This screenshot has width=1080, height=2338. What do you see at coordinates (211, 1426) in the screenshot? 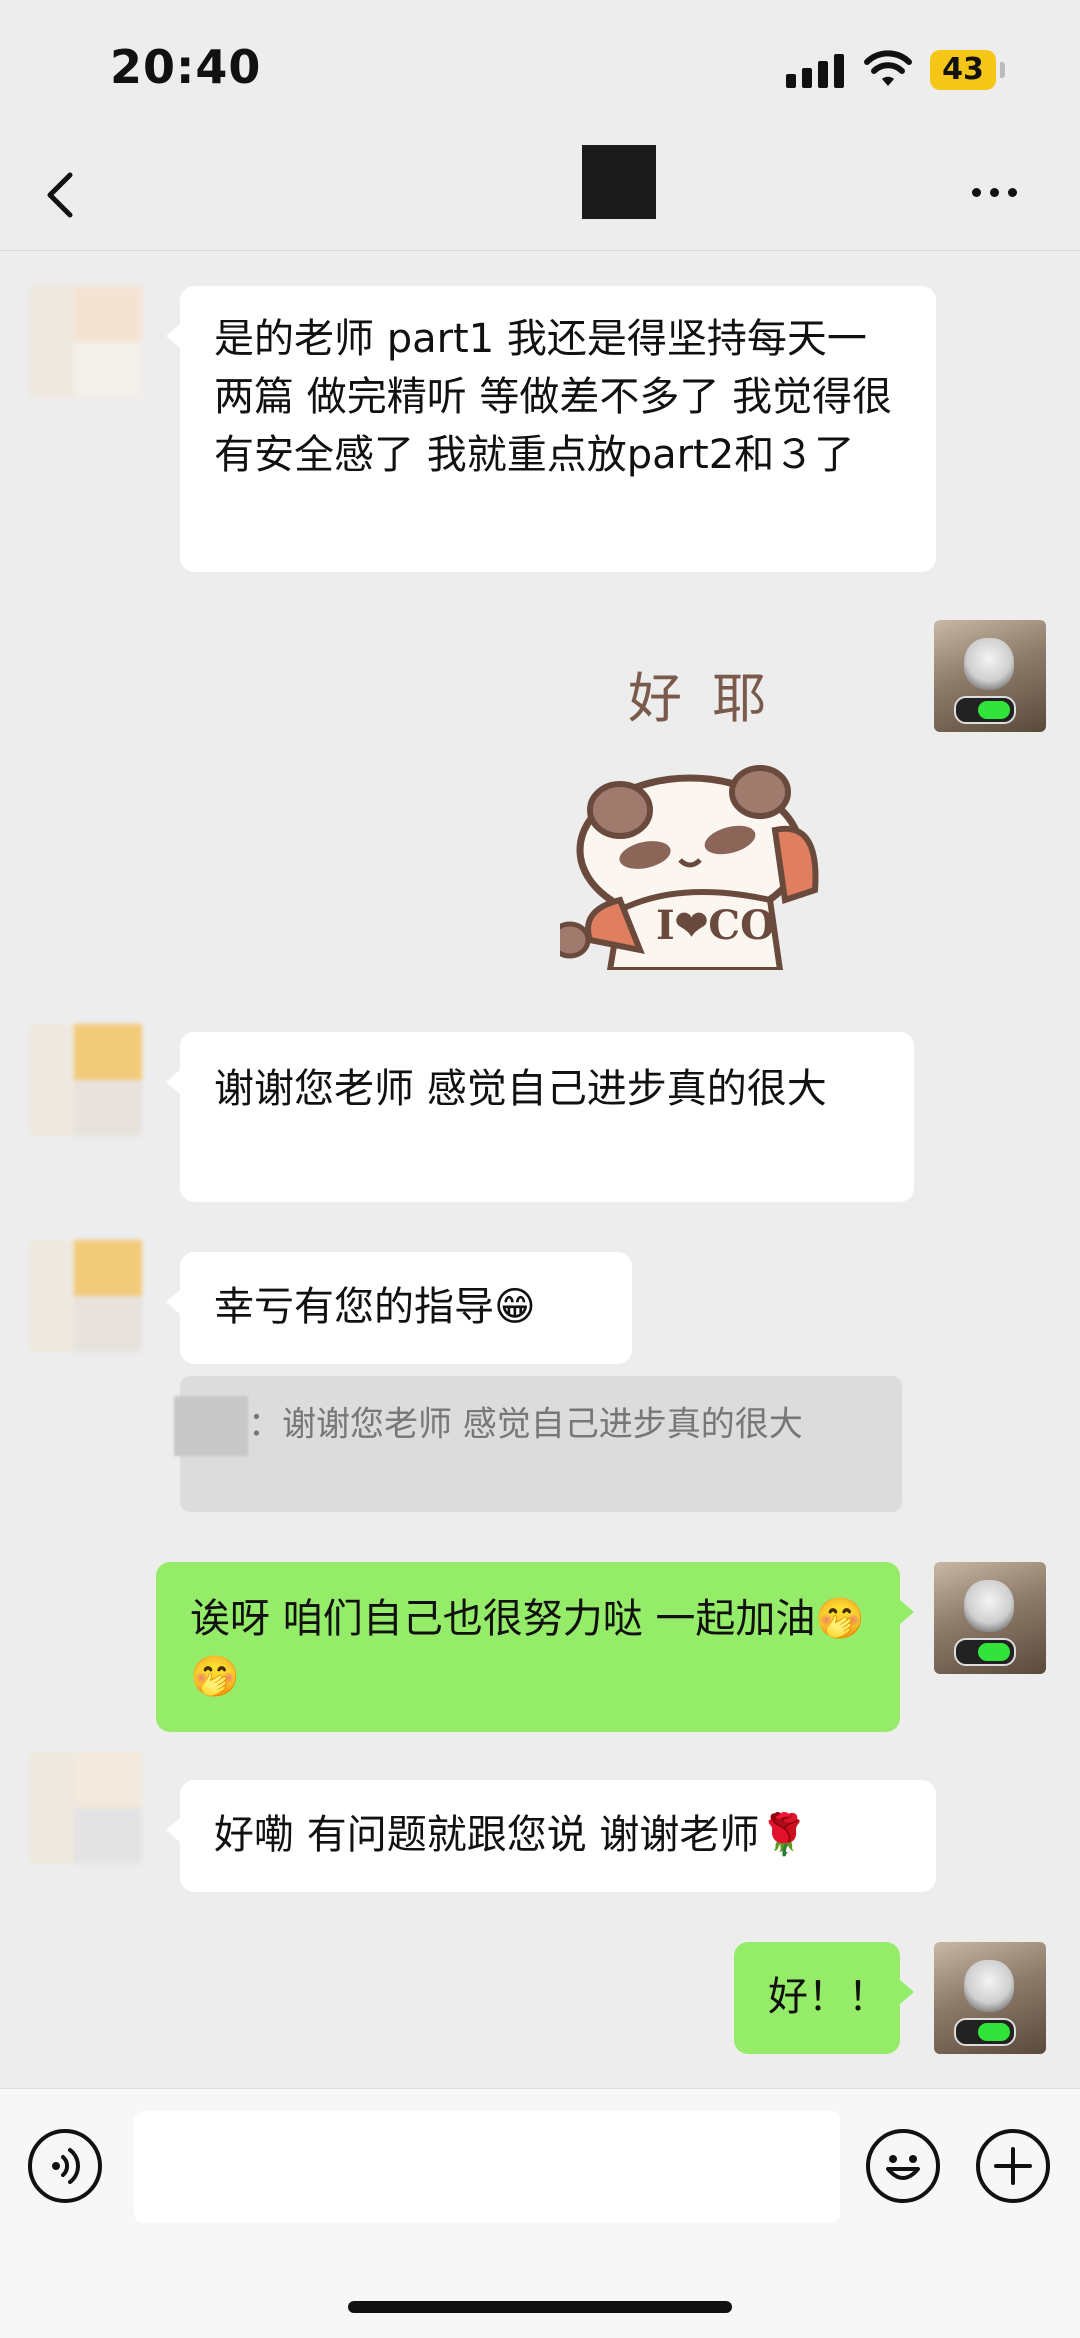
I see `quoted-sender` at bounding box center [211, 1426].